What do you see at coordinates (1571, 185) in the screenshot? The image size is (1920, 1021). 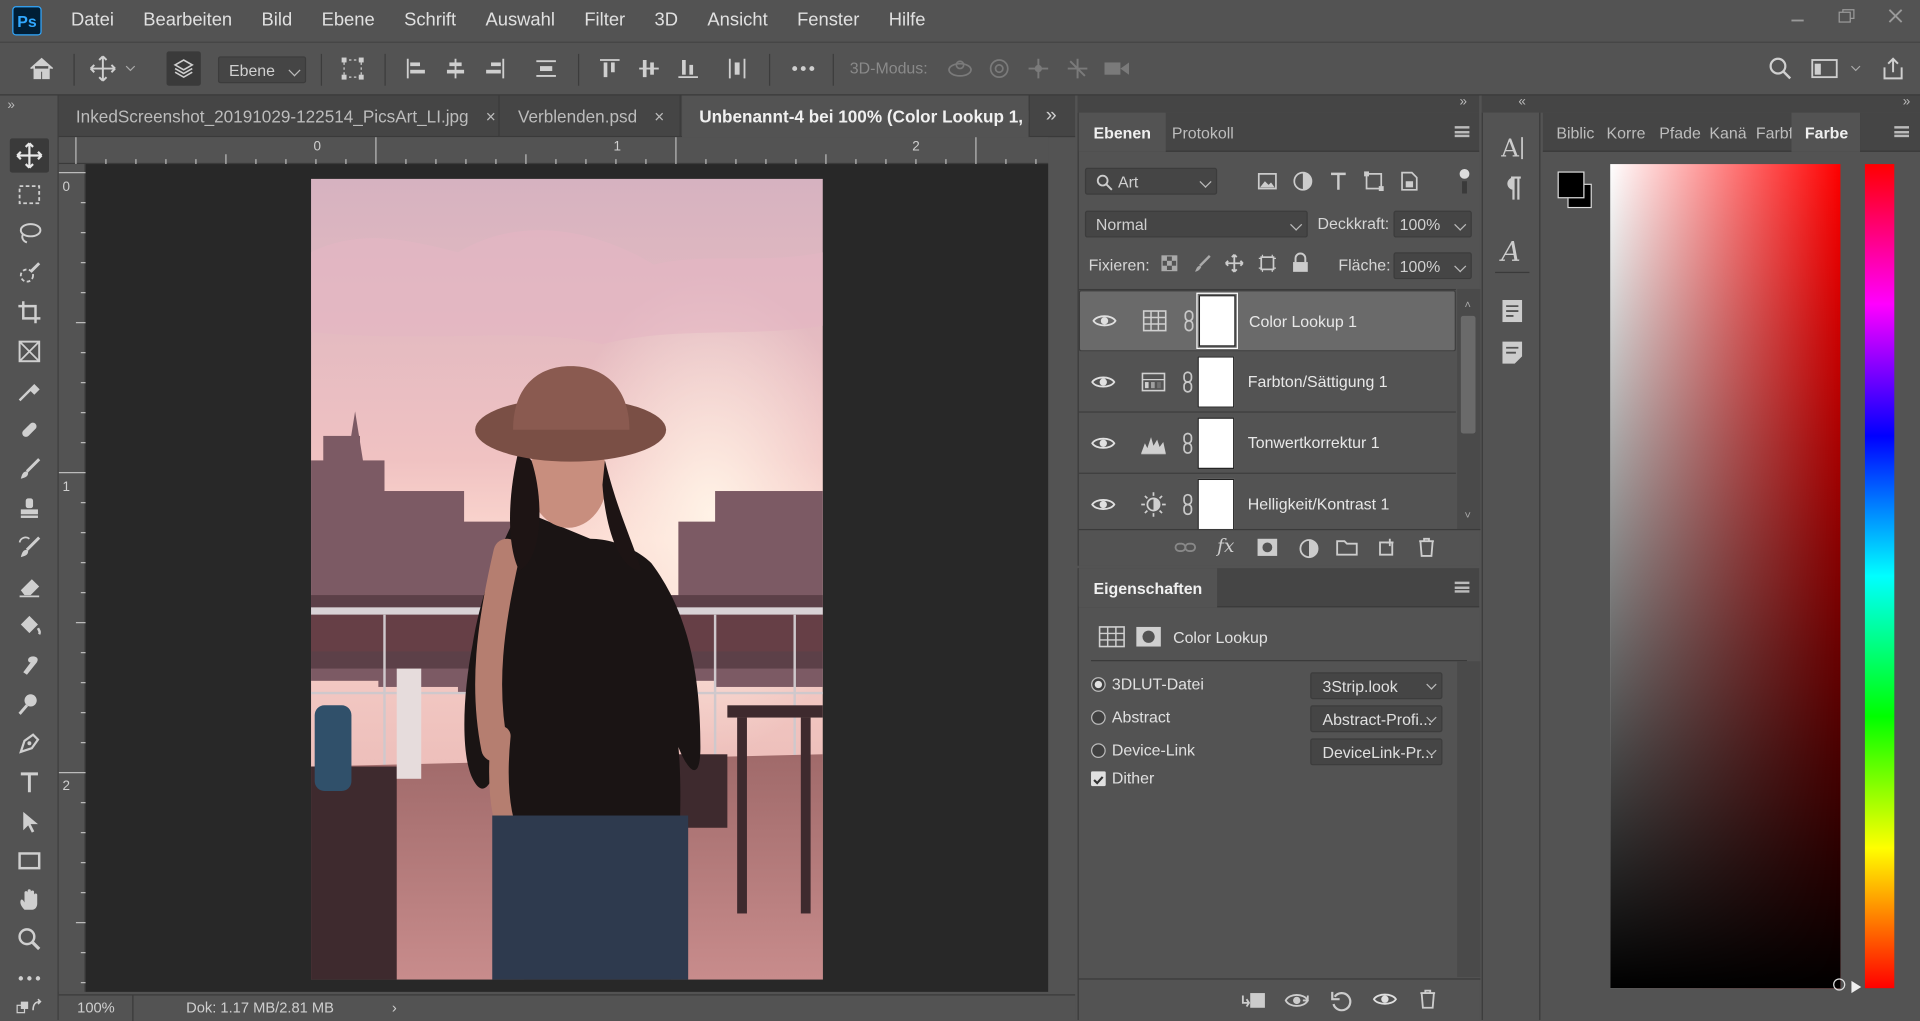 I see `foreground-color-swatch` at bounding box center [1571, 185].